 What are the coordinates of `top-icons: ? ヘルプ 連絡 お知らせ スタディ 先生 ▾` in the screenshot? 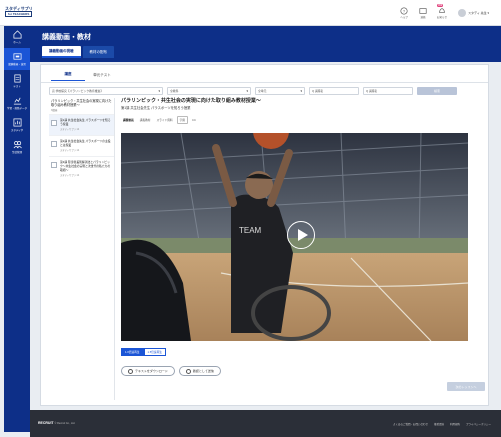 It's located at (444, 13).